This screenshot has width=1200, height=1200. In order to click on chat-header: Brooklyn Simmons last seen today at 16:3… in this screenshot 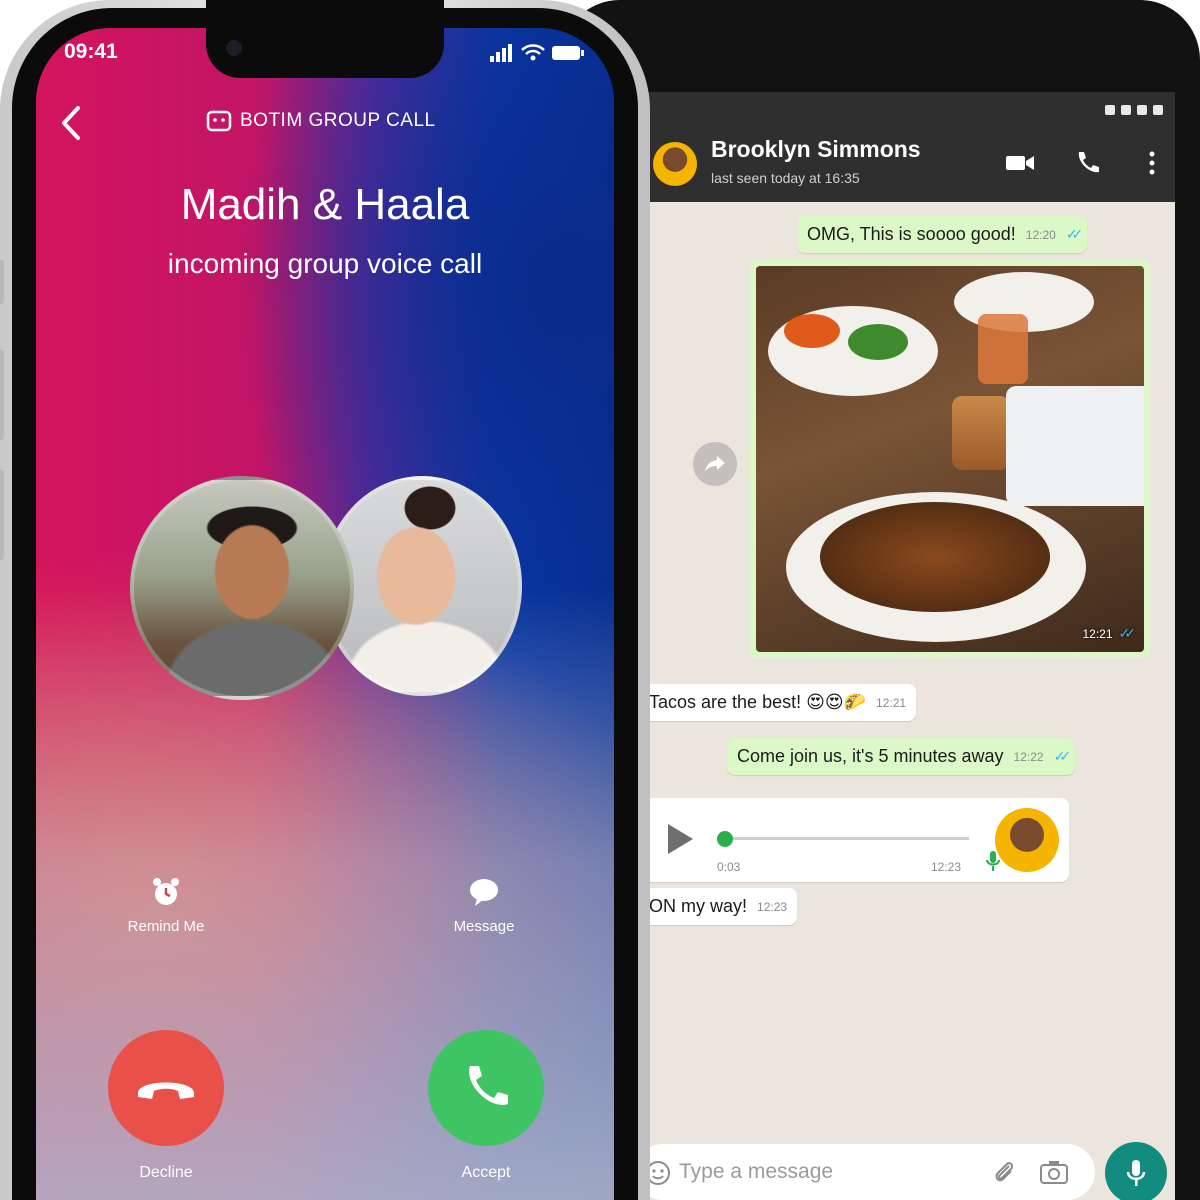, I will do `click(910, 147)`.